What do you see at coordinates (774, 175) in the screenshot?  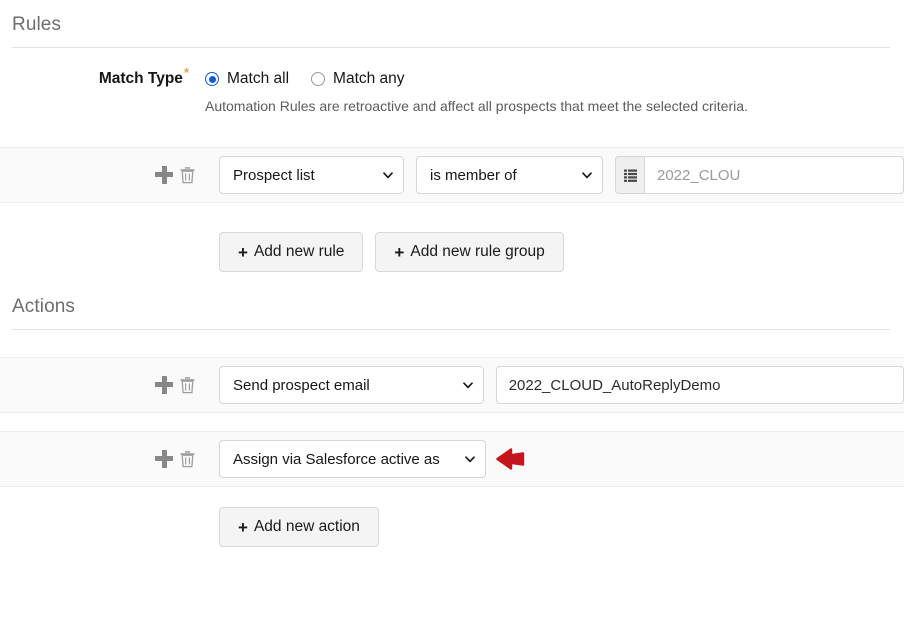 I see `criteria-value-input: 2022_CLOU` at bounding box center [774, 175].